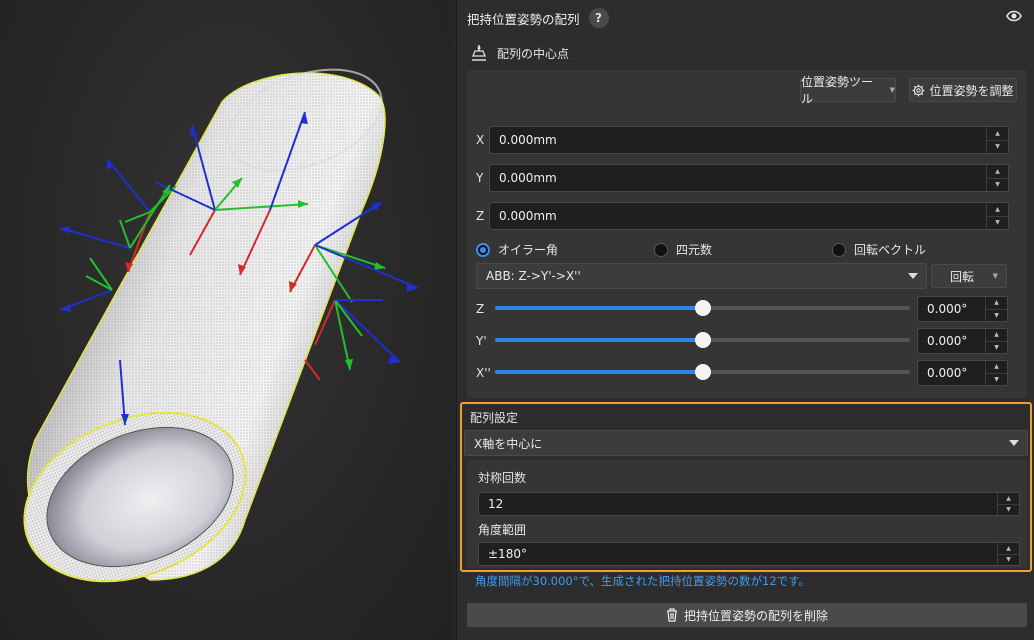 The height and width of the screenshot is (640, 1034). What do you see at coordinates (480, 178) in the screenshot?
I see `y-label: Y` at bounding box center [480, 178].